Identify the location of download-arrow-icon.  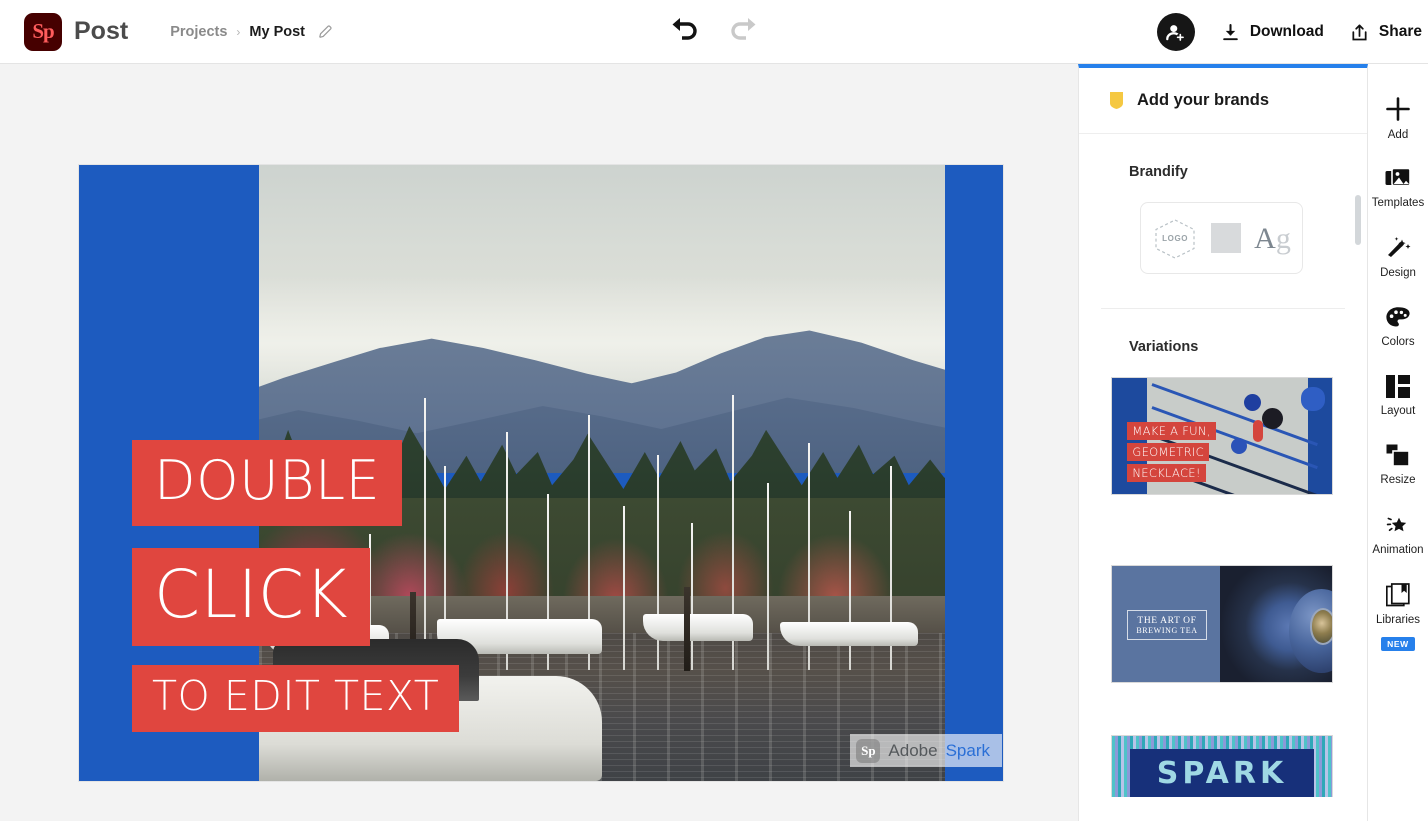
(1230, 32).